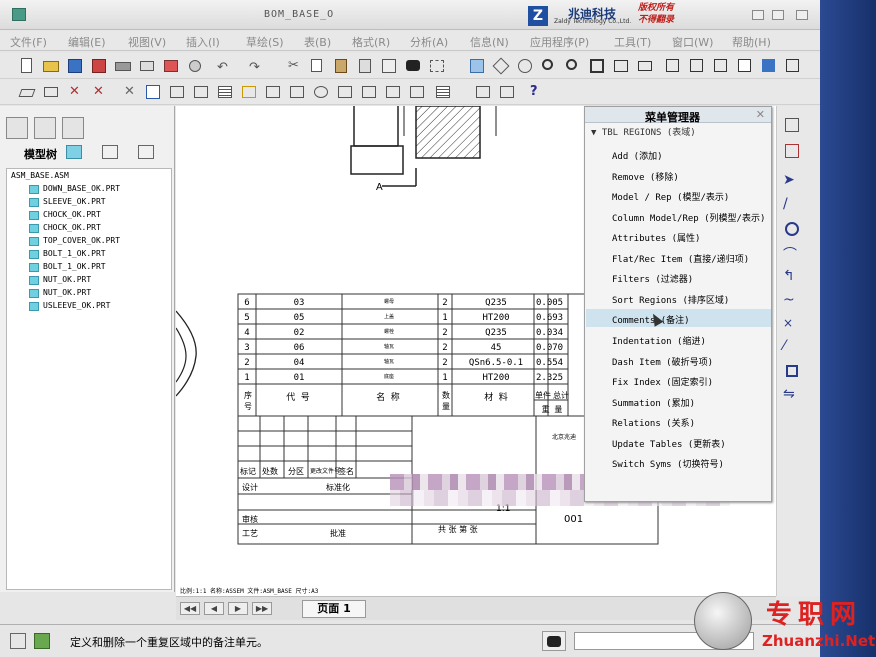  Describe the element at coordinates (17, 128) in the screenshot. I see `model-tree-tab` at that location.